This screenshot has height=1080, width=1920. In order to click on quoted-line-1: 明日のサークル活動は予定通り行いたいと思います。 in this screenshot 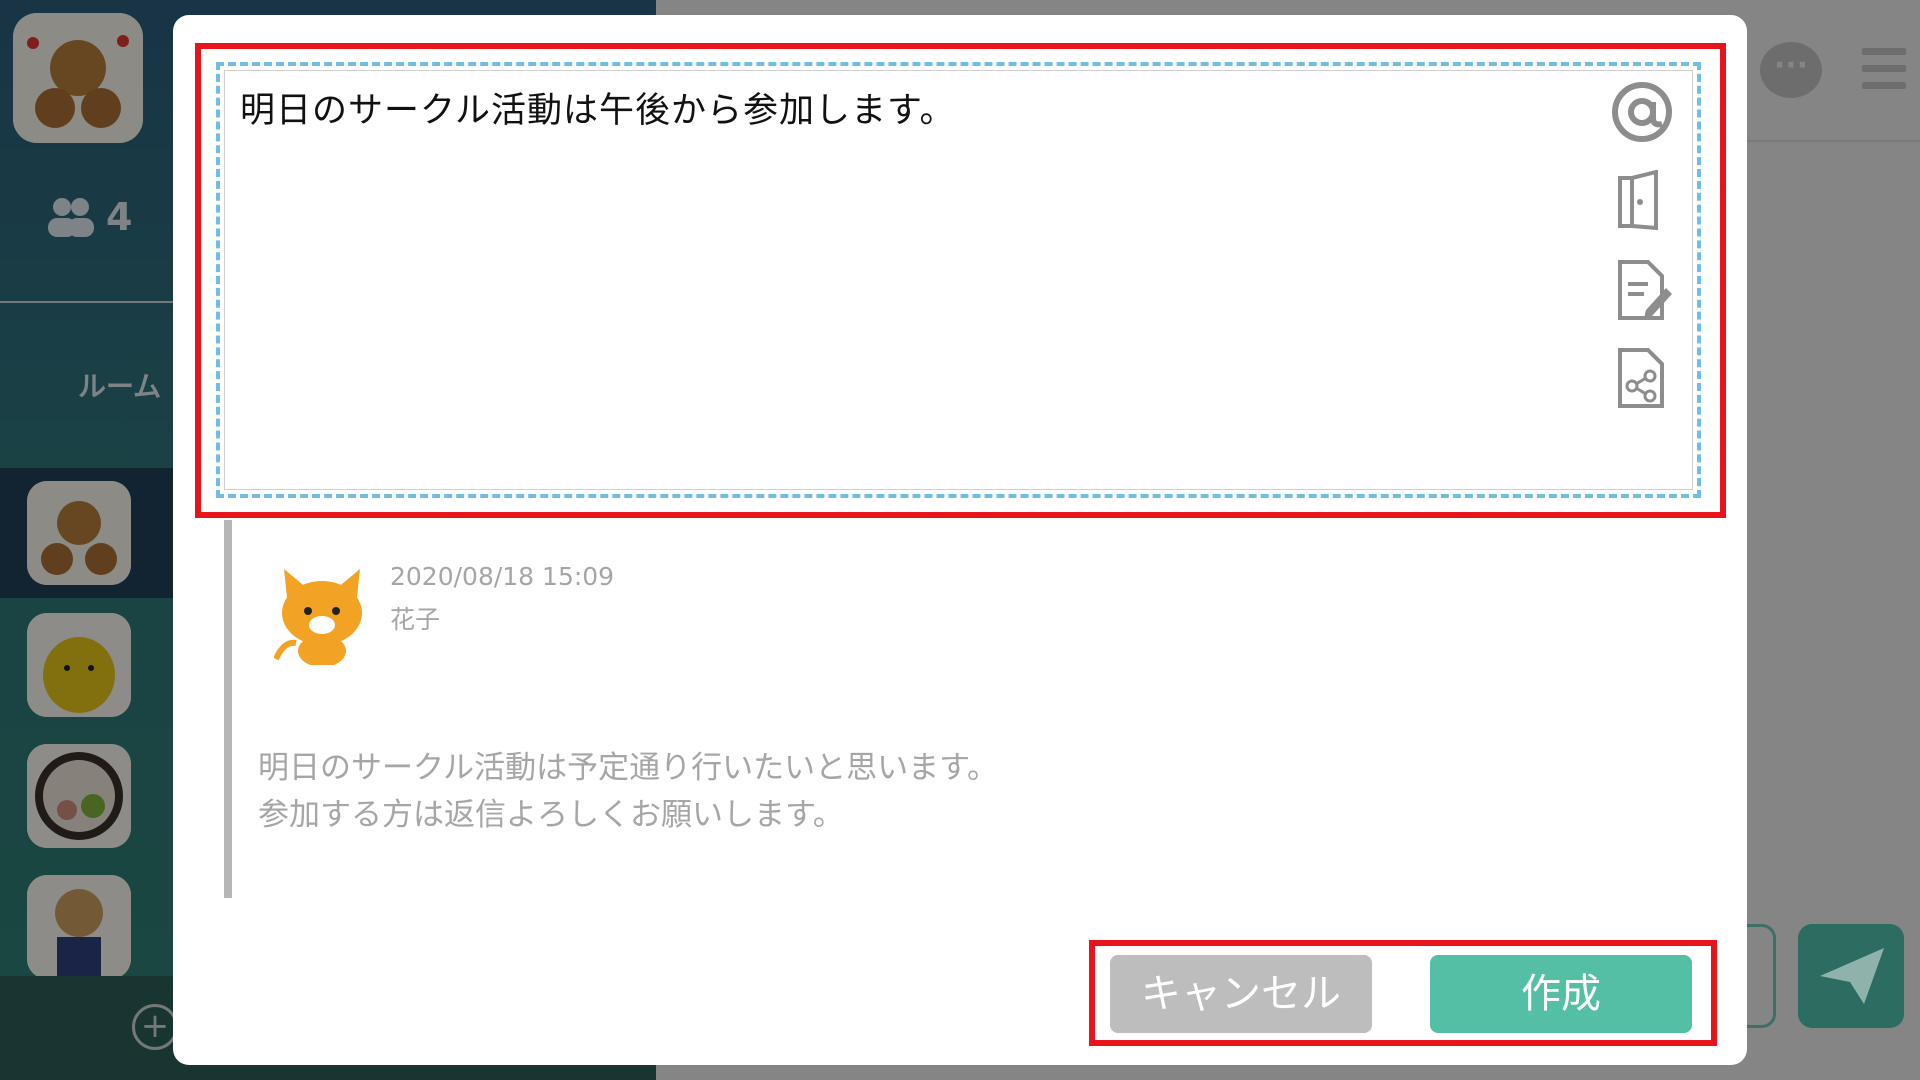, I will do `click(628, 768)`.